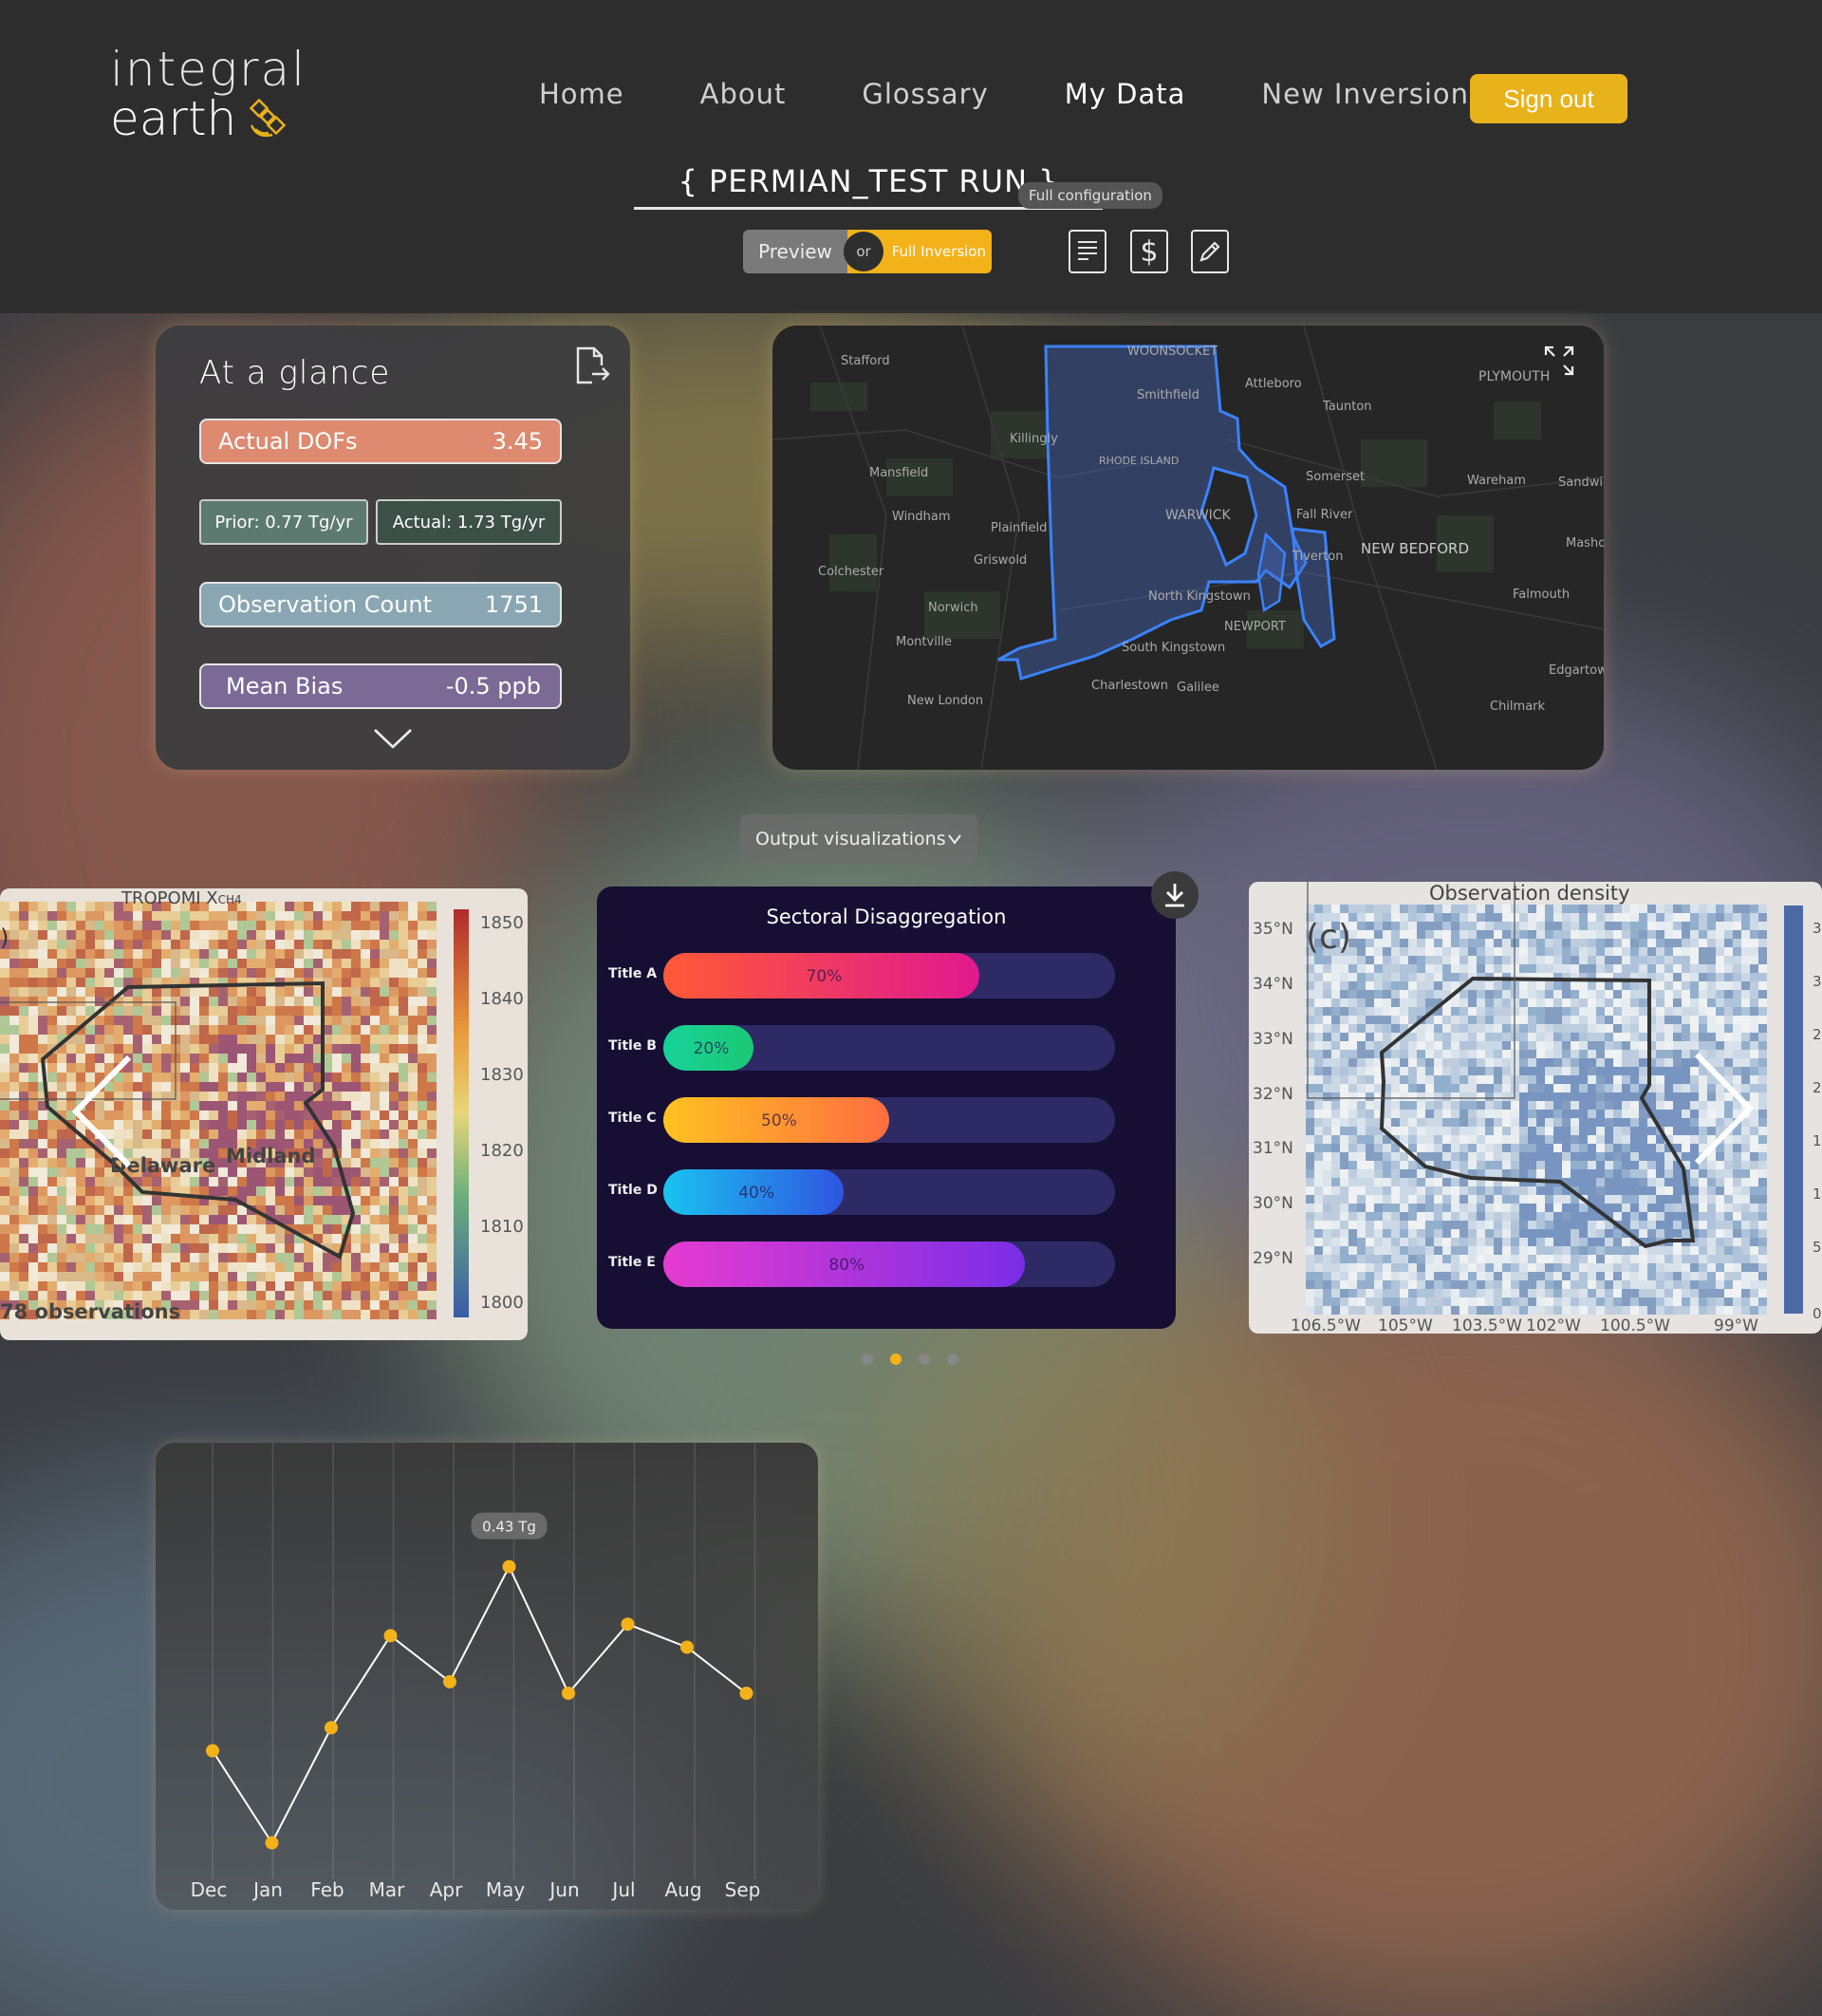  What do you see at coordinates (1273, 384) in the screenshot?
I see `map-label: Attleboro` at bounding box center [1273, 384].